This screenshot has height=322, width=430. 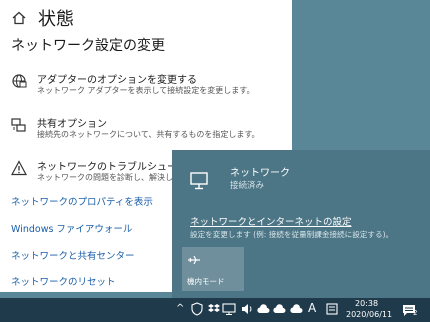 What do you see at coordinates (194, 259) in the screenshot?
I see `airplane-icon` at bounding box center [194, 259].